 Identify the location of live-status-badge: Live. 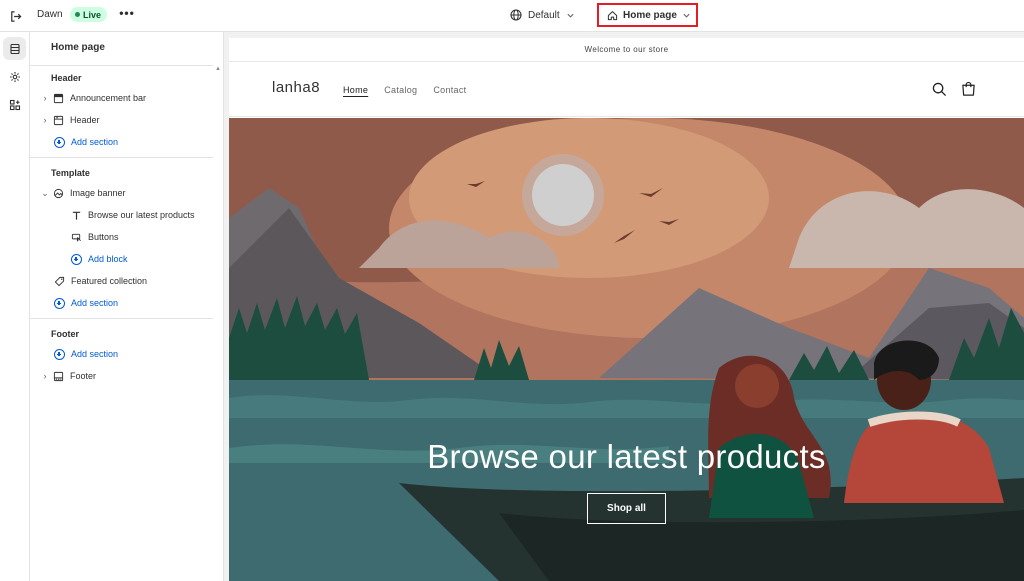
(89, 14).